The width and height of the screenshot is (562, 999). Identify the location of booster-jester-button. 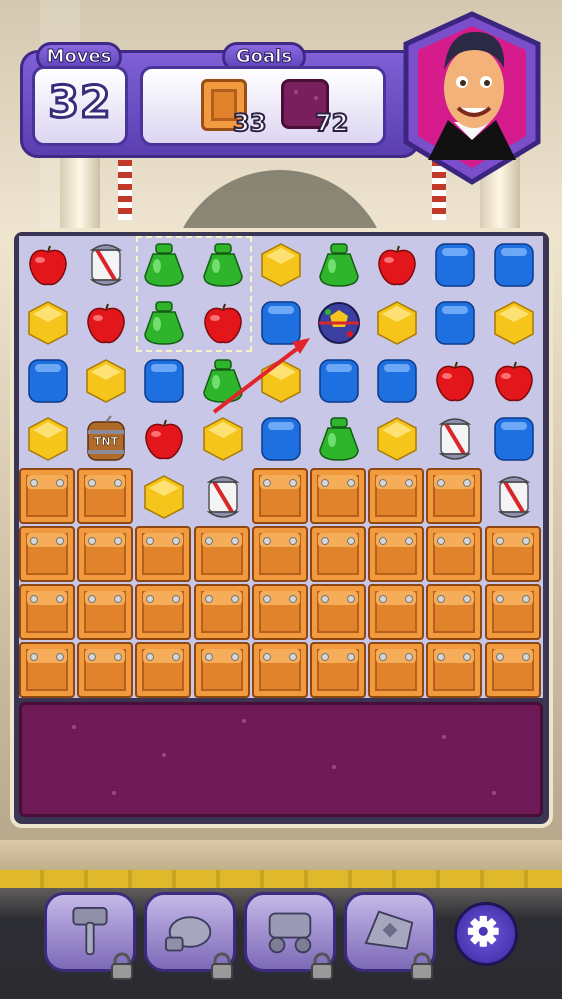
(390, 936).